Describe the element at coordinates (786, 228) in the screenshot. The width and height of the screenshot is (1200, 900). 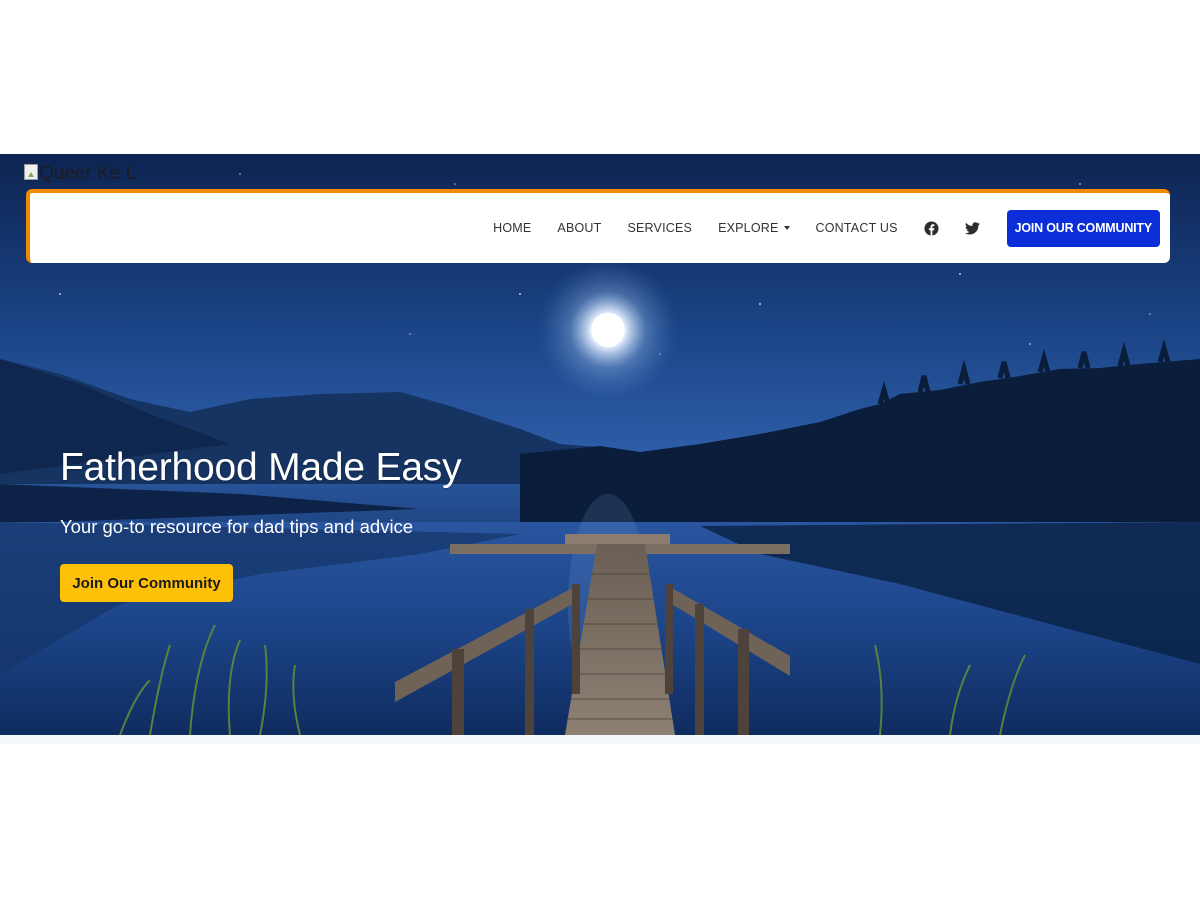
I see `caret-down-icon` at that location.